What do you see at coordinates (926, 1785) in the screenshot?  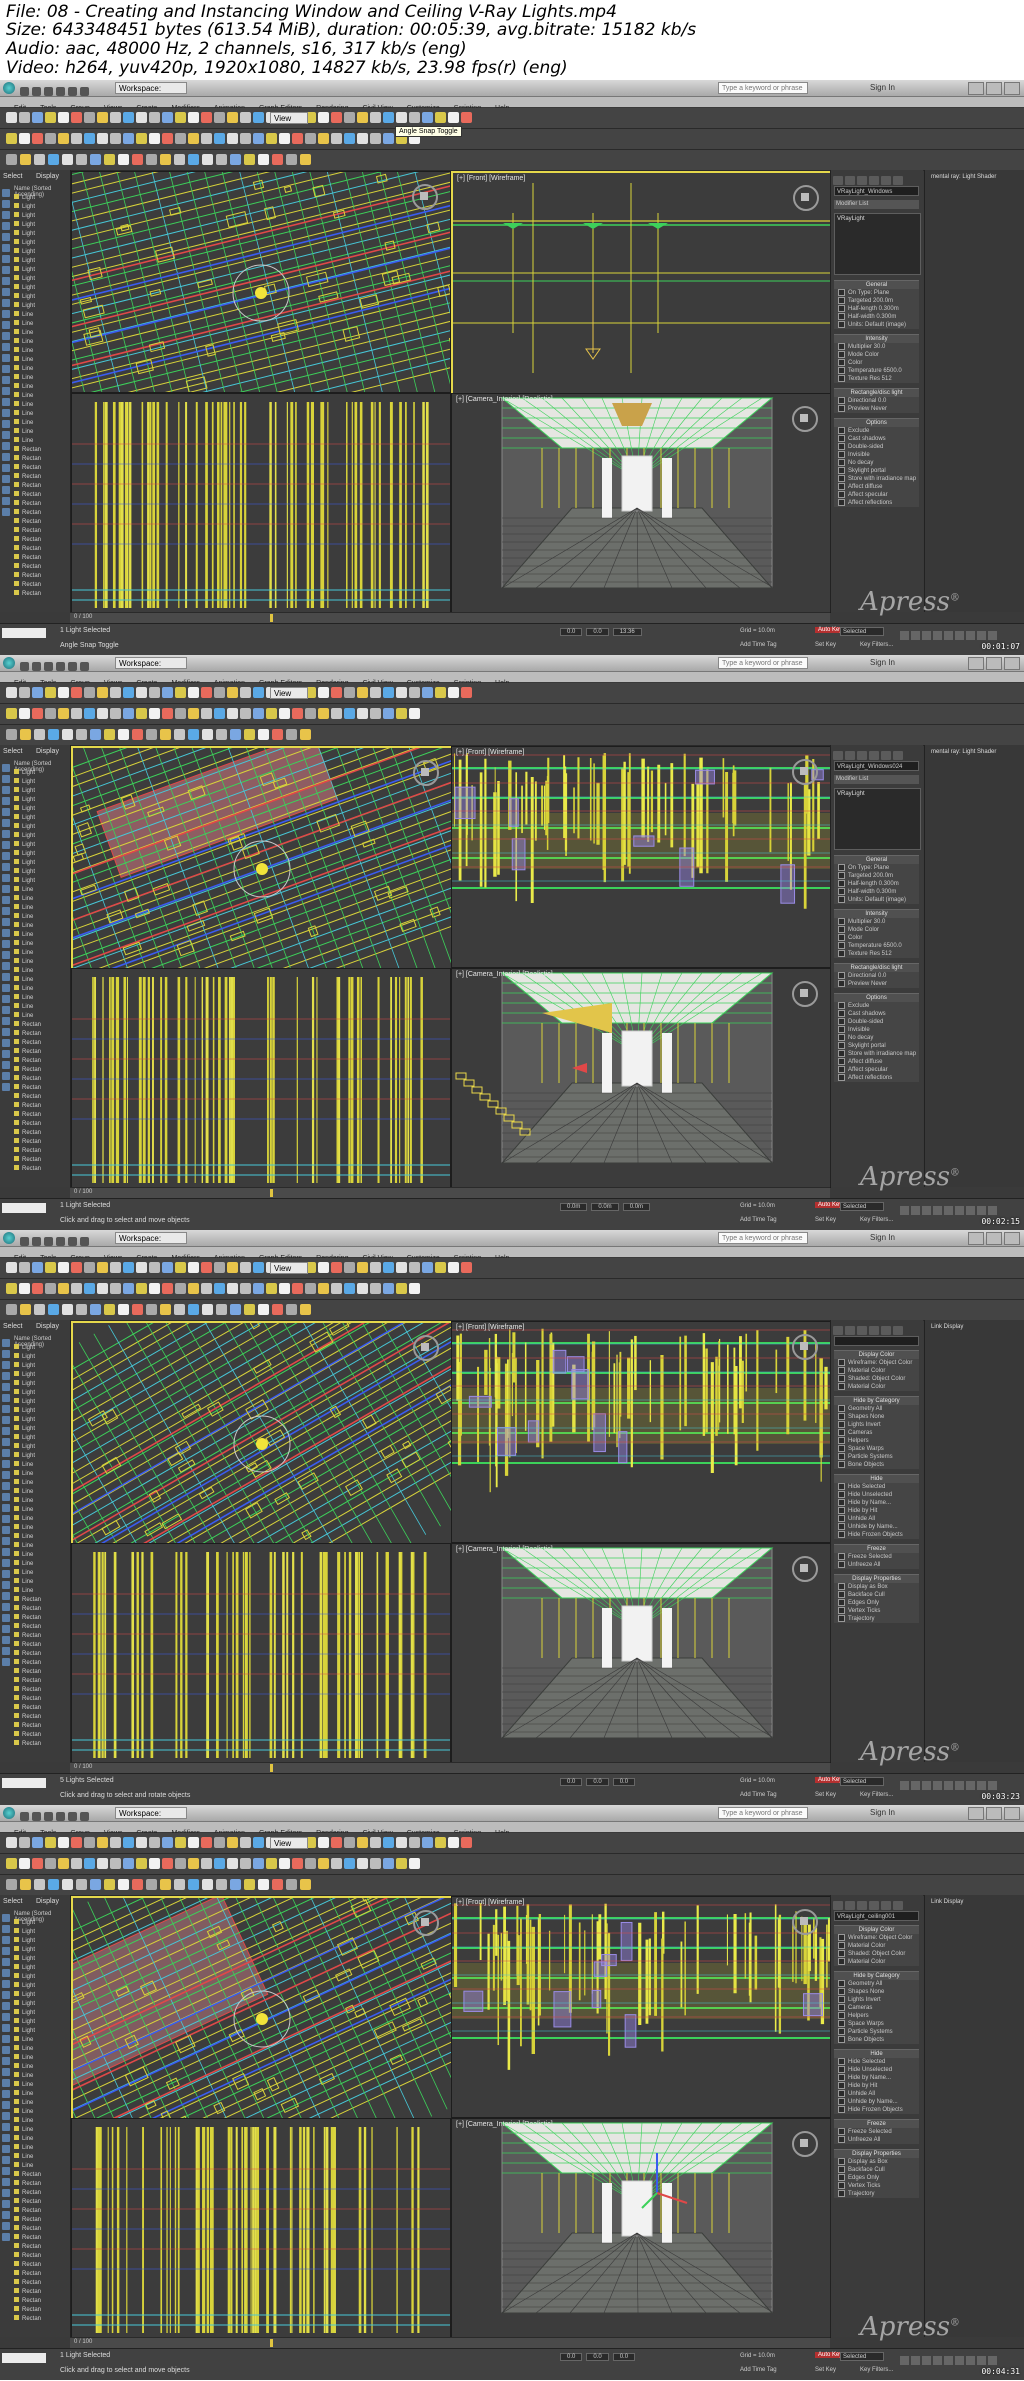 I see `play-icon` at bounding box center [926, 1785].